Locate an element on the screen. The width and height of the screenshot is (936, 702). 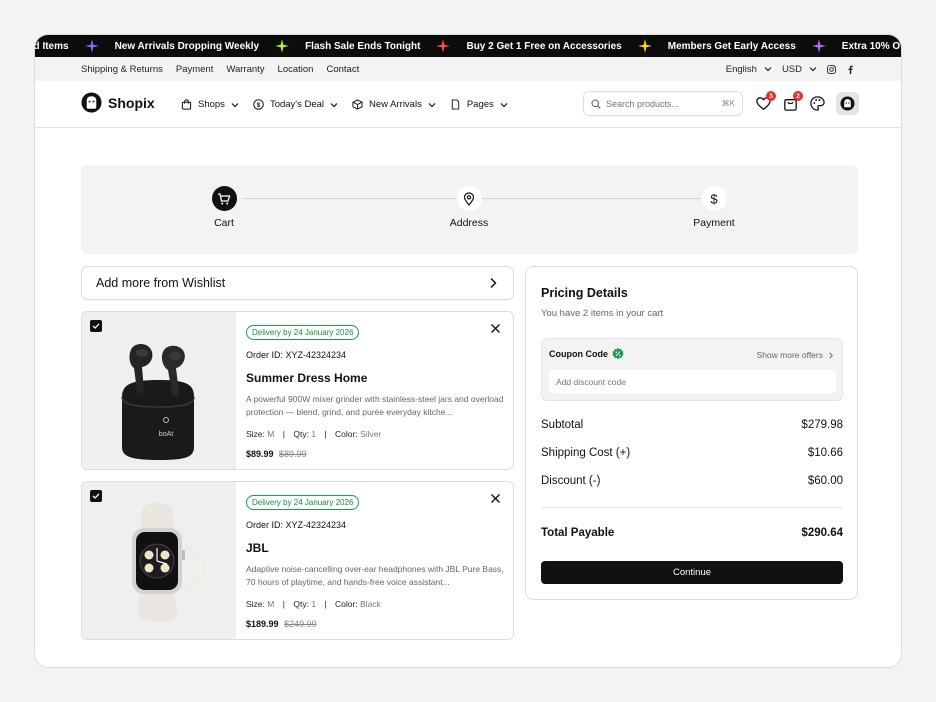
header-actions: 3 2 is located at coordinates (807, 103).